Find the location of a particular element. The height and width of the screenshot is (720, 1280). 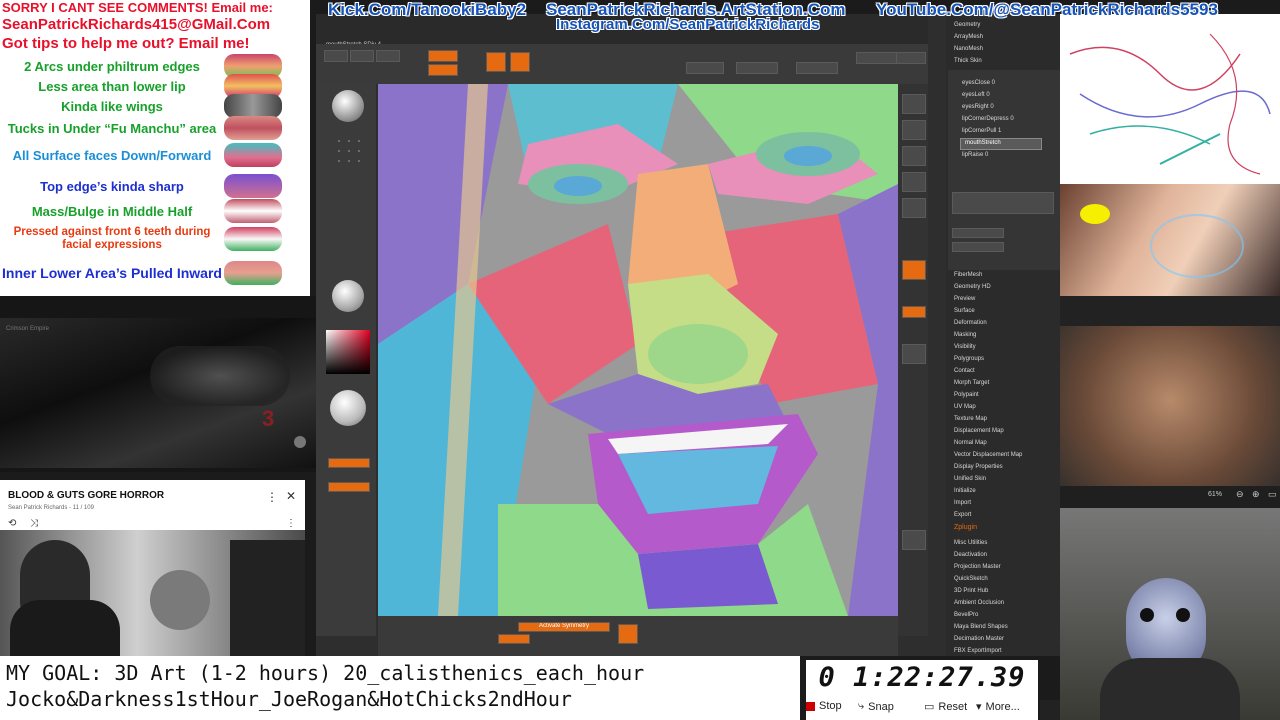

menu-item: Masking is located at coordinates (965, 335).